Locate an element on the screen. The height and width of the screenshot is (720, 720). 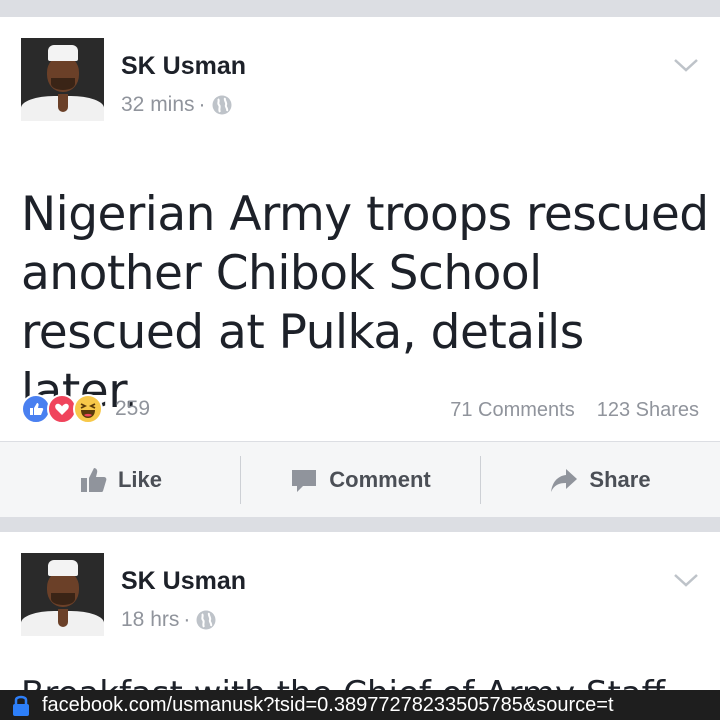
thumbs-up-icon is located at coordinates (93, 479).